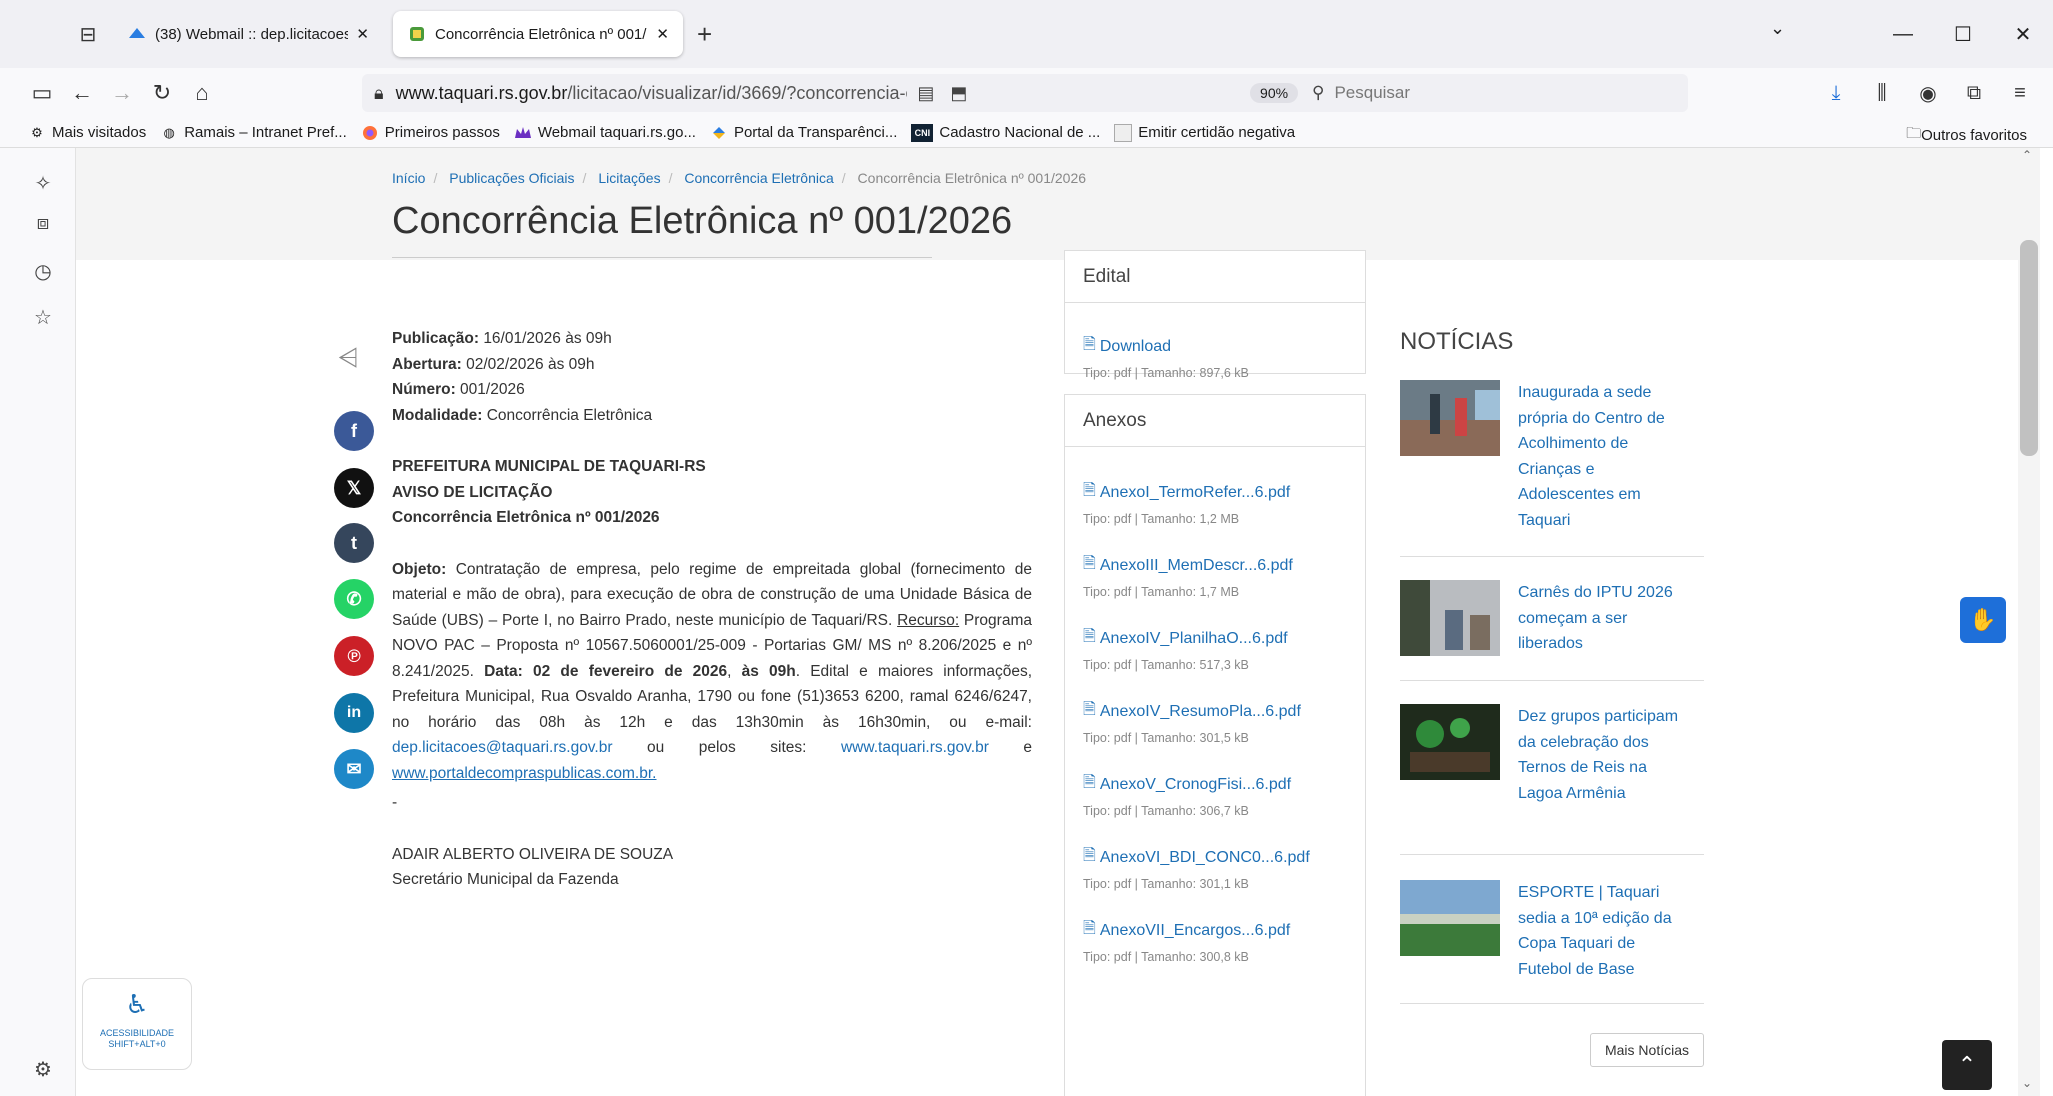 The image size is (2053, 1096). Describe the element at coordinates (925, 93) in the screenshot. I see `reader-view-icon: ▤` at that location.